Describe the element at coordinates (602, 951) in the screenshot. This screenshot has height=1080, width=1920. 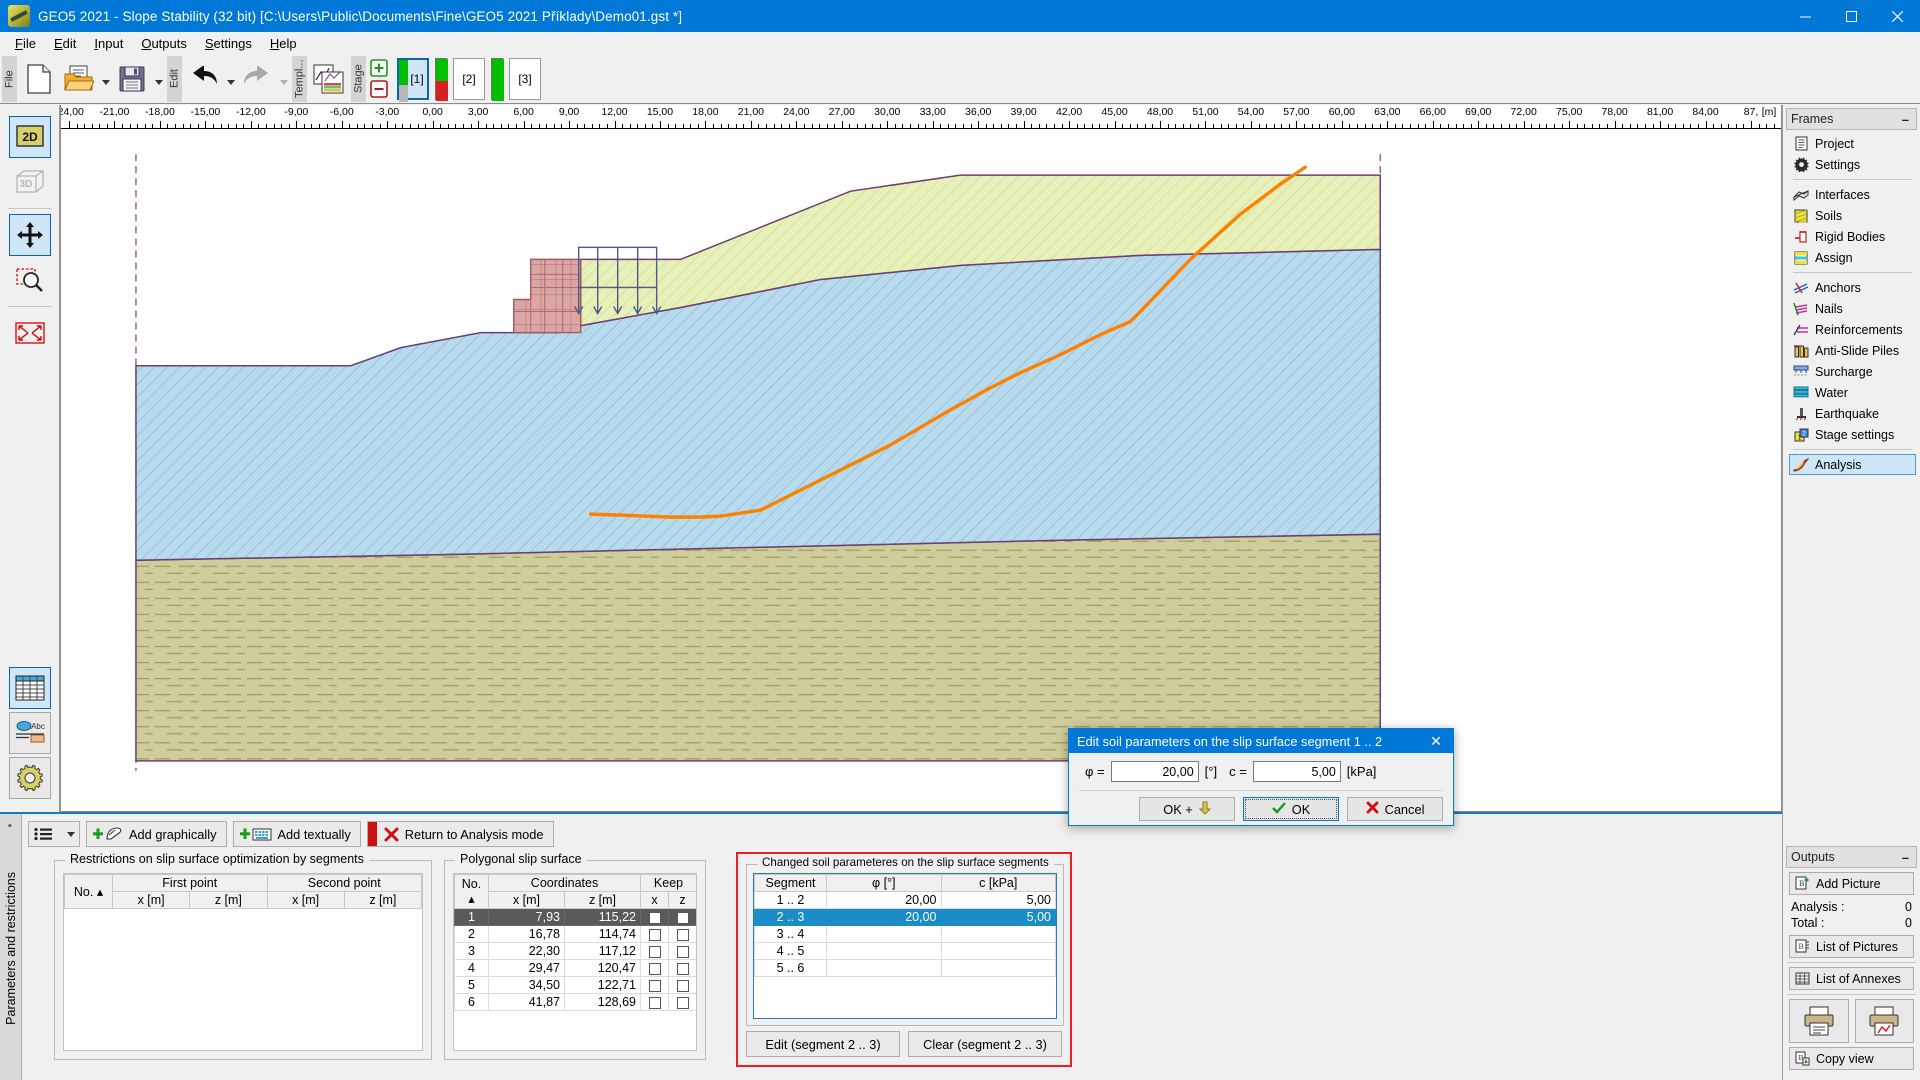
I see `polygonal-cell-z: 117,12` at that location.